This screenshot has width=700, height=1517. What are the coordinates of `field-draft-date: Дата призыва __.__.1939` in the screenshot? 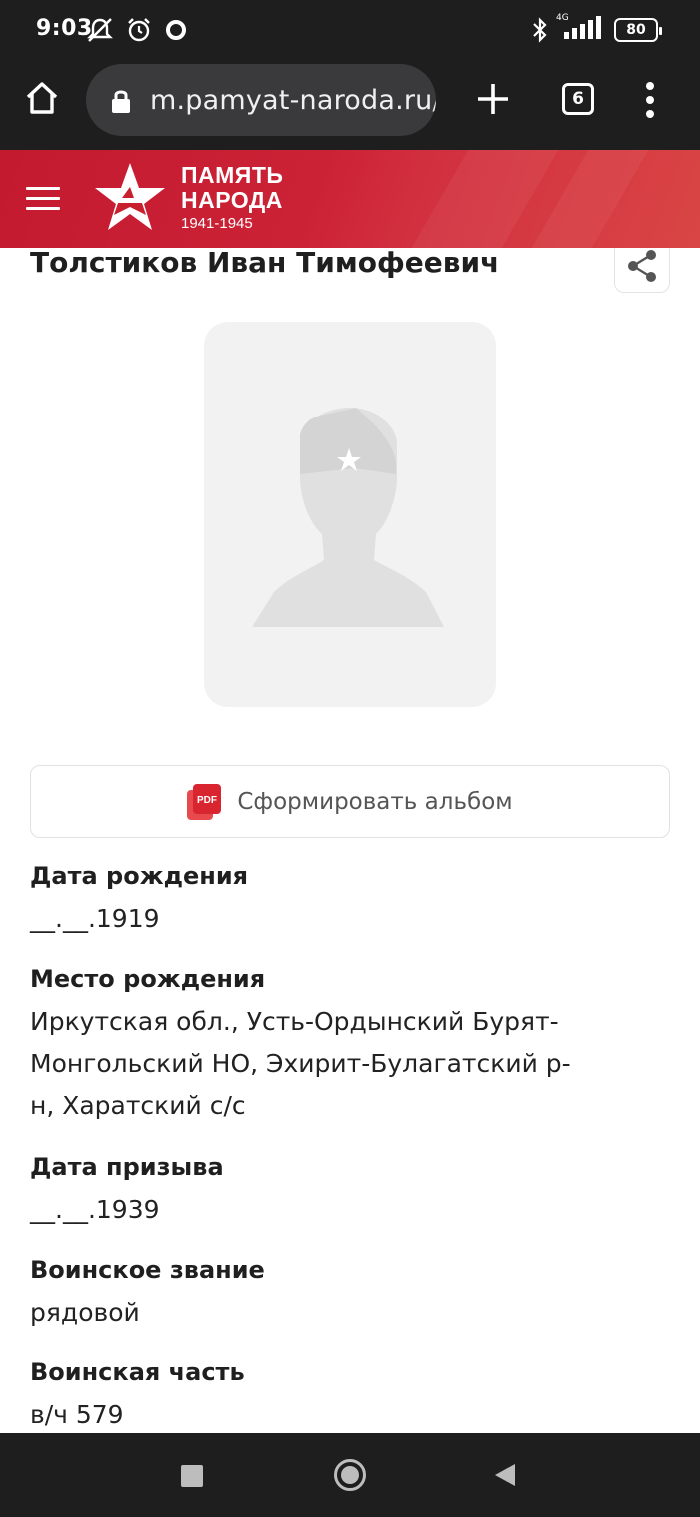 It's located at (350, 1191).